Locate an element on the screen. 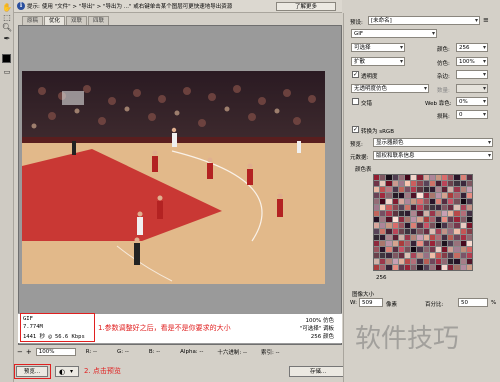 The height and width of the screenshot is (382, 500). dither-algorithm-select: 扩散 is located at coordinates (378, 61).